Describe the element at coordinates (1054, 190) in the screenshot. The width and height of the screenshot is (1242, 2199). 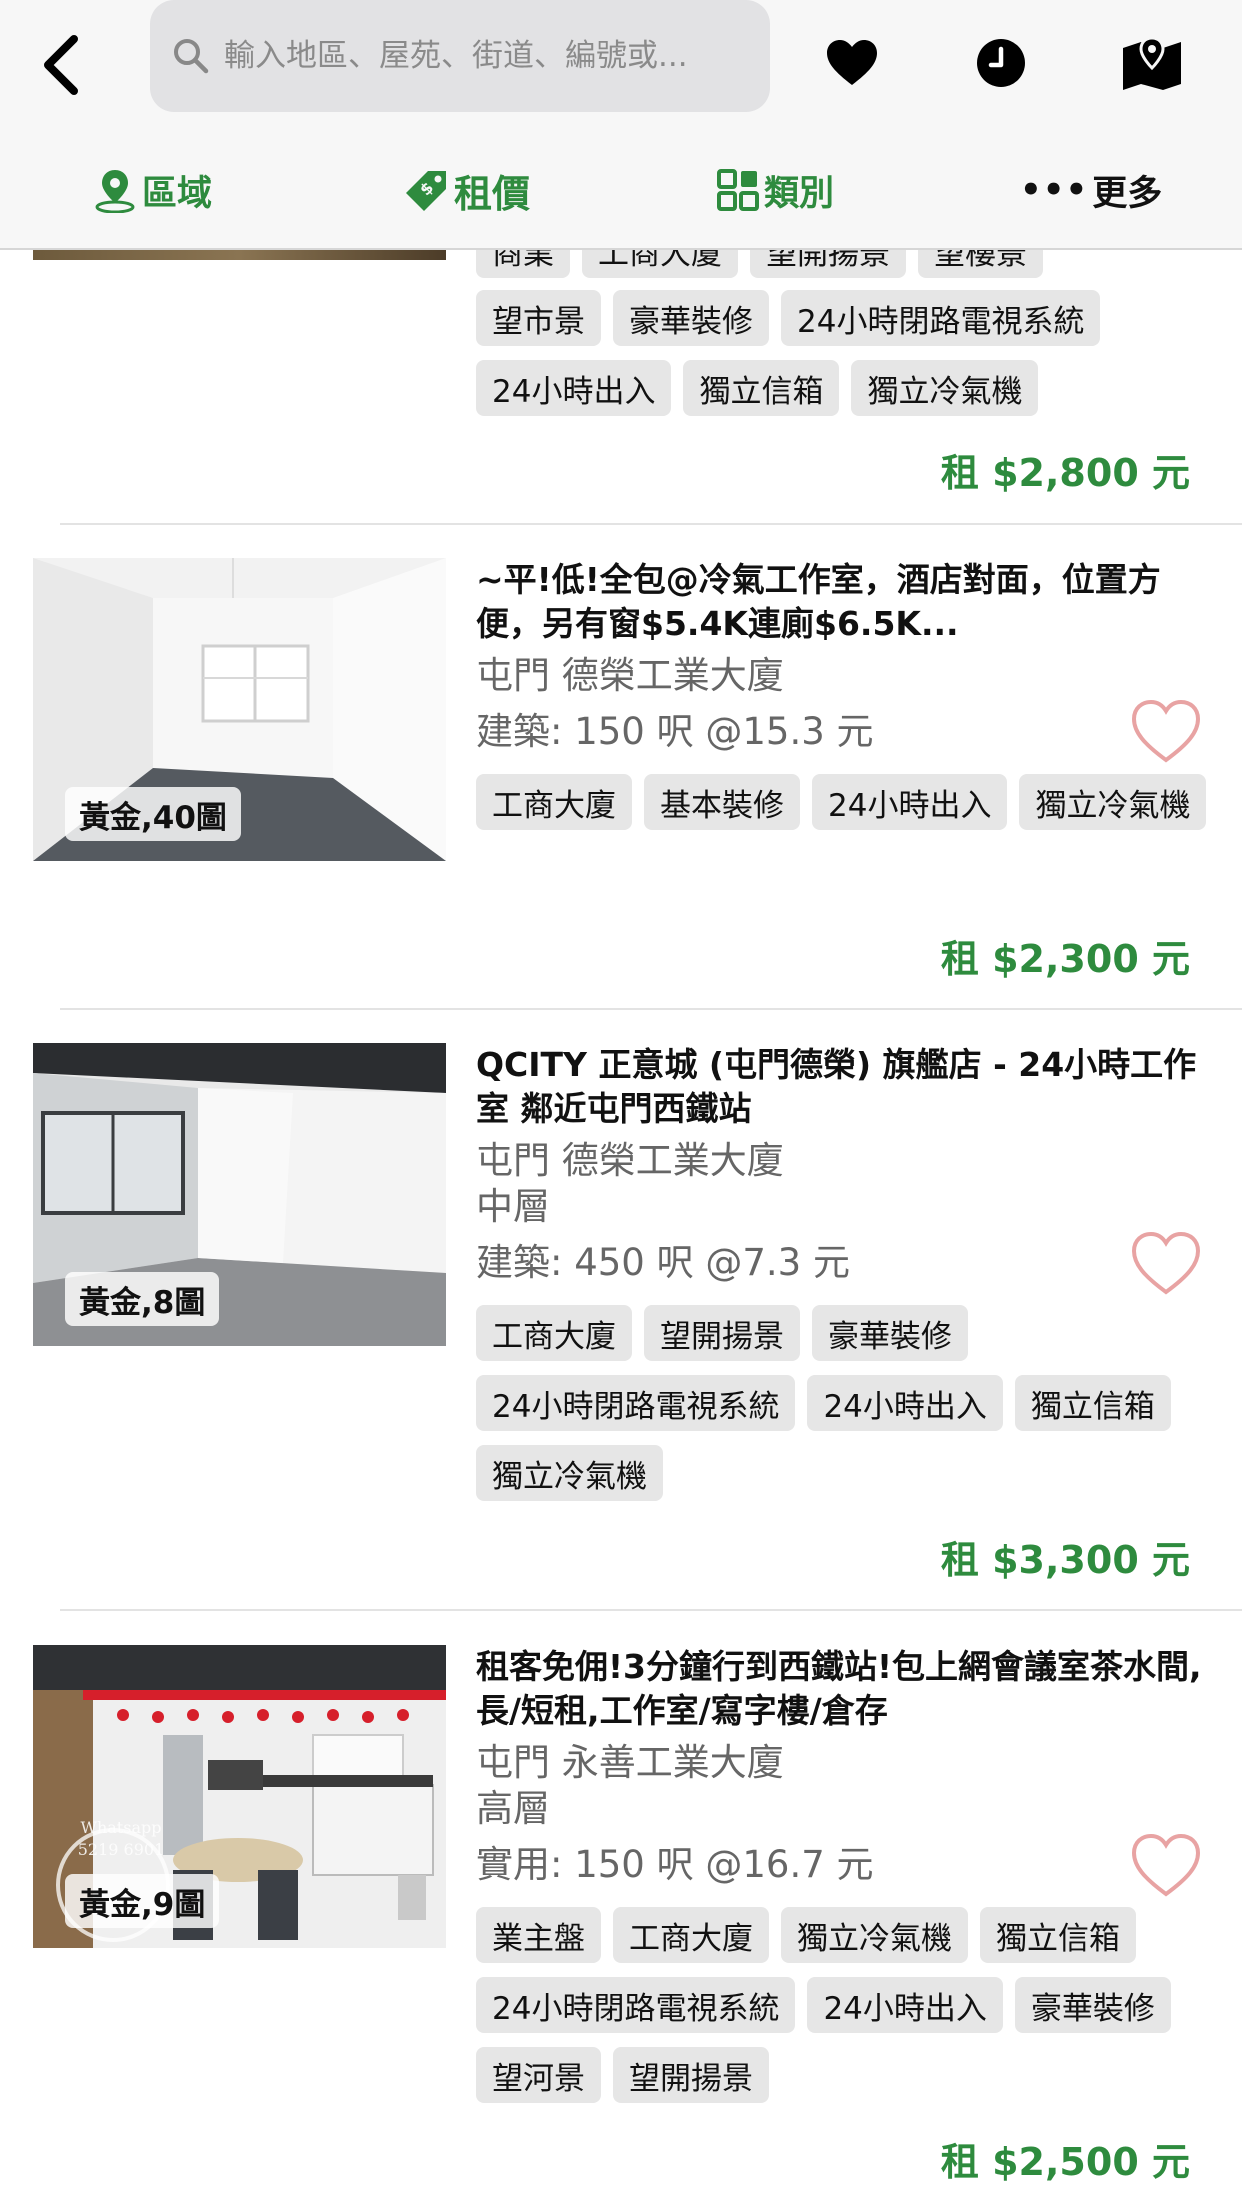
I see `more-dots-icon: •••` at that location.